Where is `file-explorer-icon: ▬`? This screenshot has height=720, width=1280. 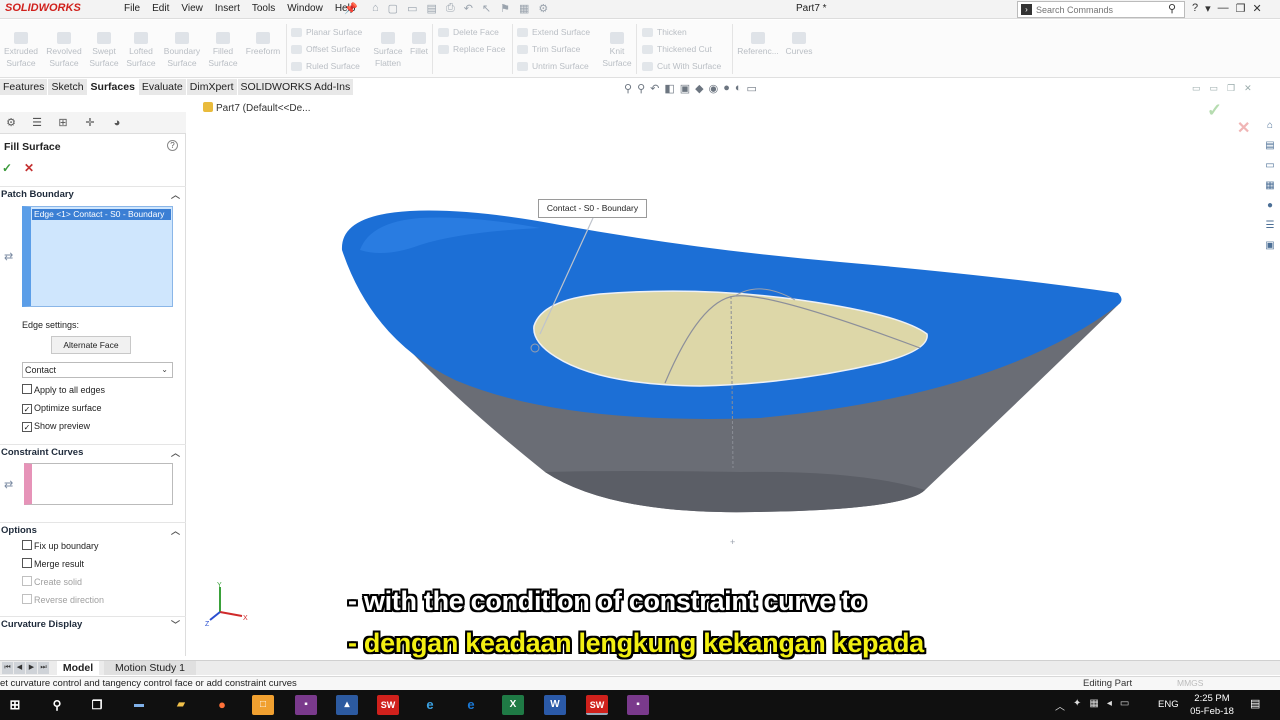 file-explorer-icon: ▬ is located at coordinates (139, 705).